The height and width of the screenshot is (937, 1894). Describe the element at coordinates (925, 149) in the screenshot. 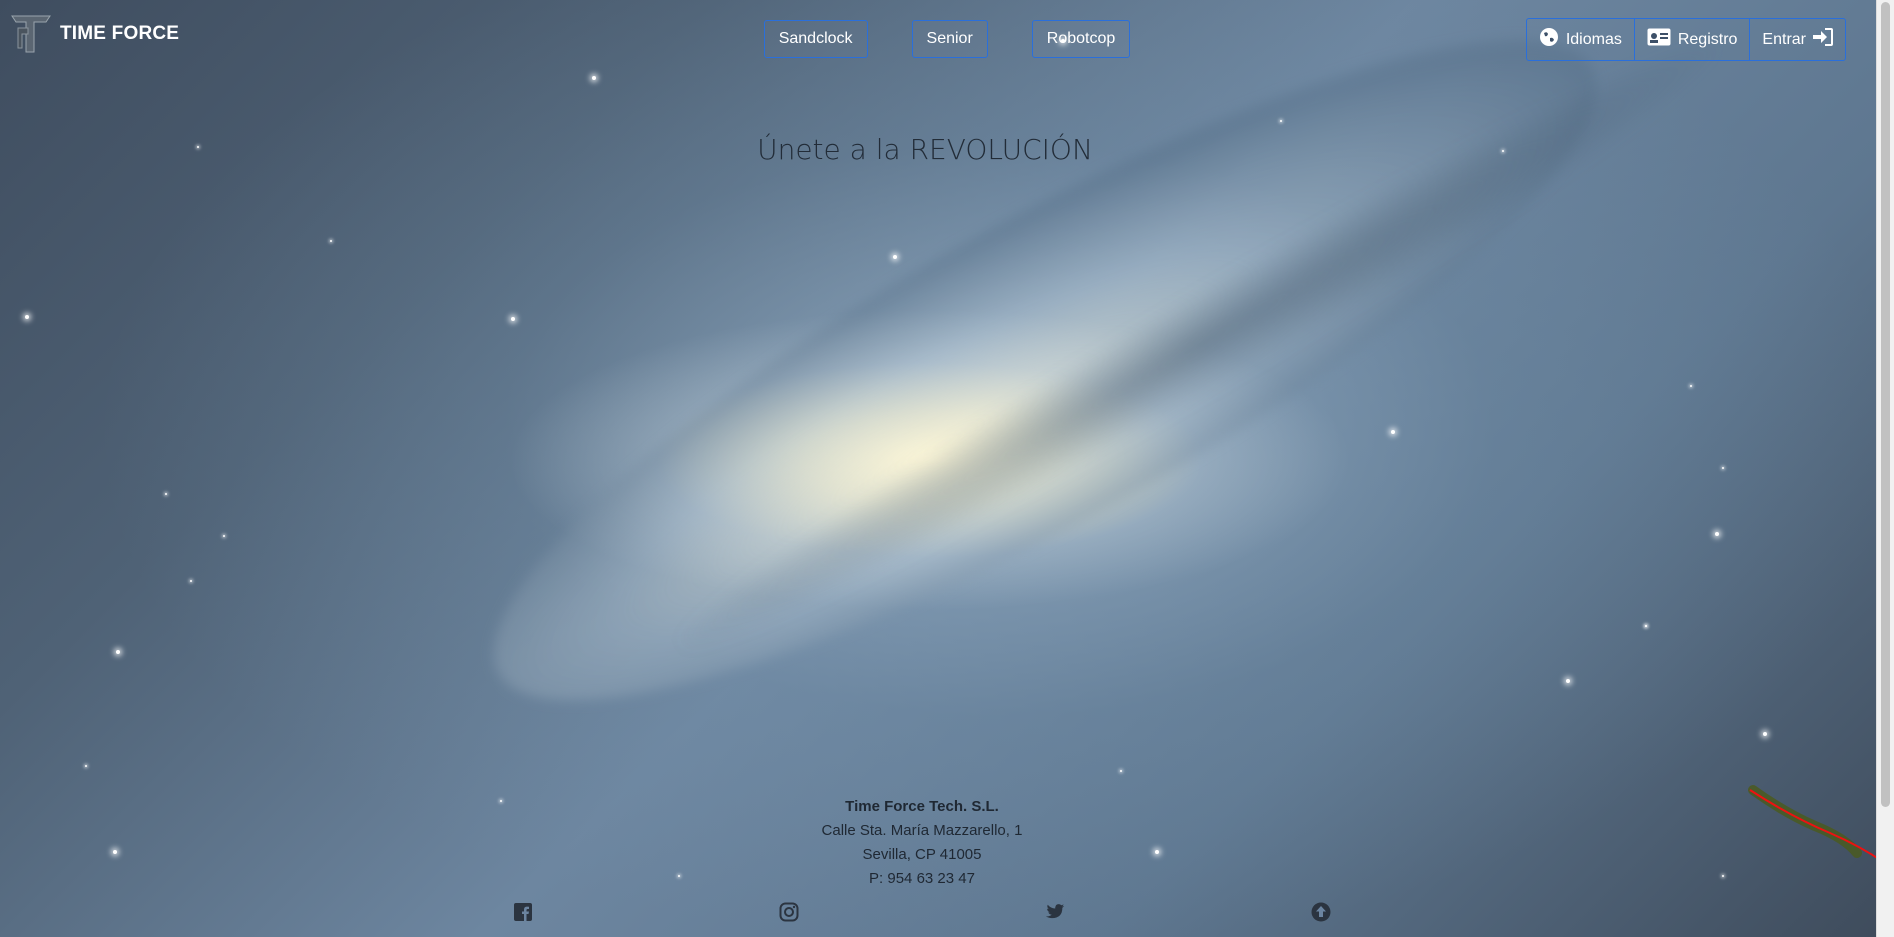

I see `hero-title: Únete a la REVOLUCIÓN` at that location.